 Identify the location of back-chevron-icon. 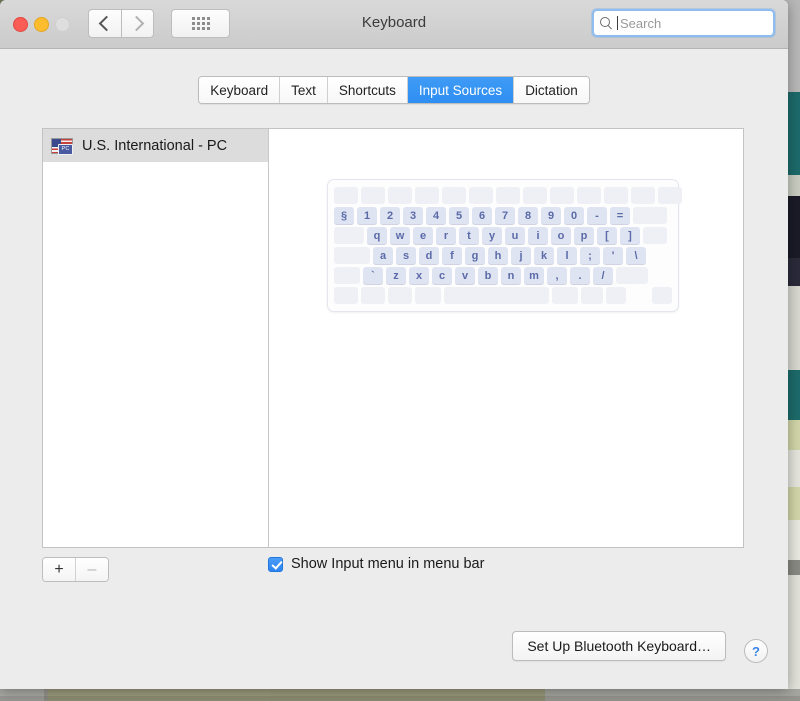
(106, 23).